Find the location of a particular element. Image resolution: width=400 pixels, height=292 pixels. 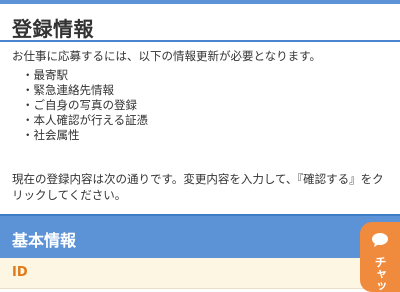

chat-button: チャッ is located at coordinates (380, 257).